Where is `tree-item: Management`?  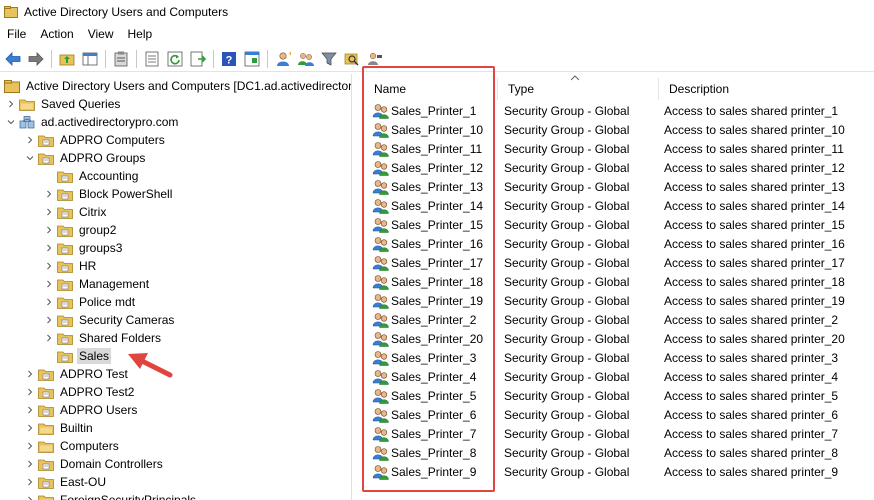 tree-item: Management is located at coordinates (97, 284).